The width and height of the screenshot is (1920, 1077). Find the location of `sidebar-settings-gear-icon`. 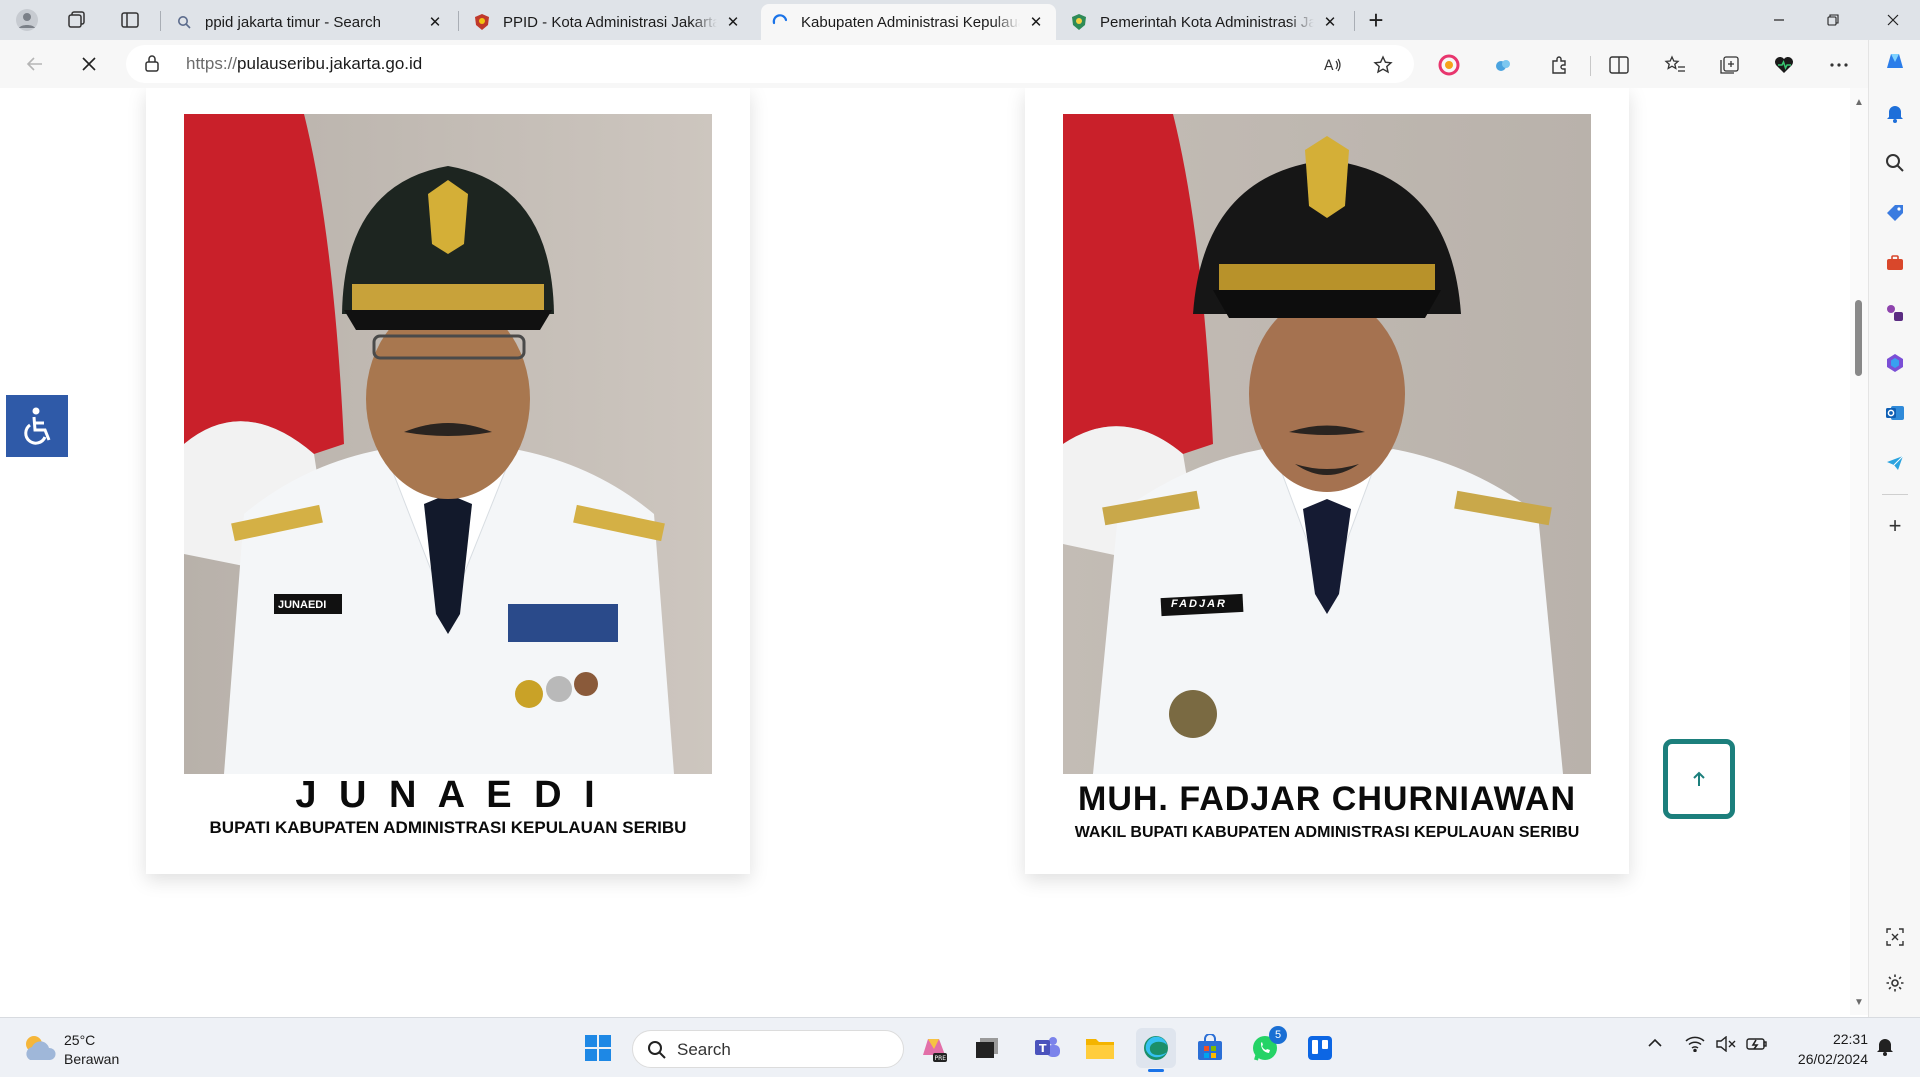

sidebar-settings-gear-icon is located at coordinates (1895, 983).